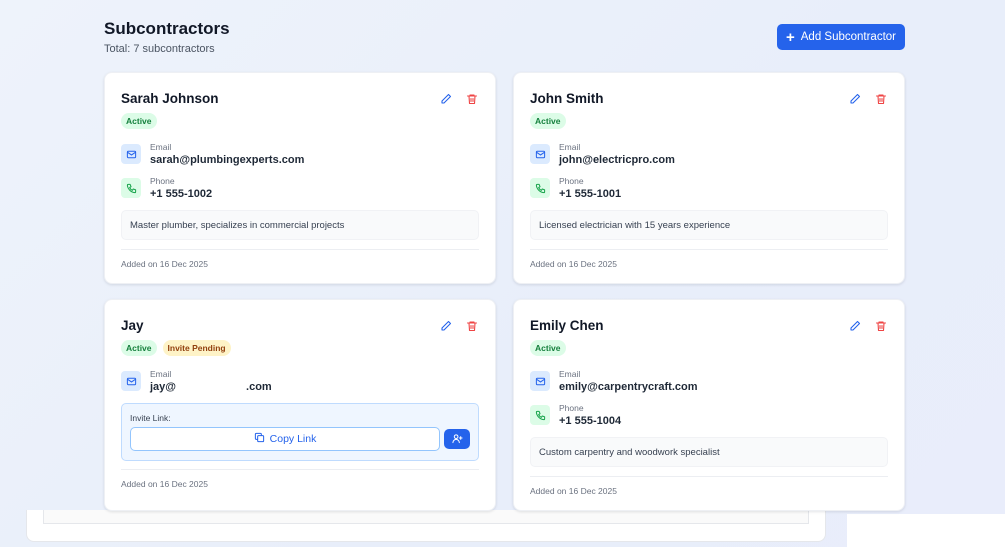 This screenshot has width=1005, height=547. What do you see at coordinates (567, 98) in the screenshot?
I see `subcontractor-name: John Smith` at bounding box center [567, 98].